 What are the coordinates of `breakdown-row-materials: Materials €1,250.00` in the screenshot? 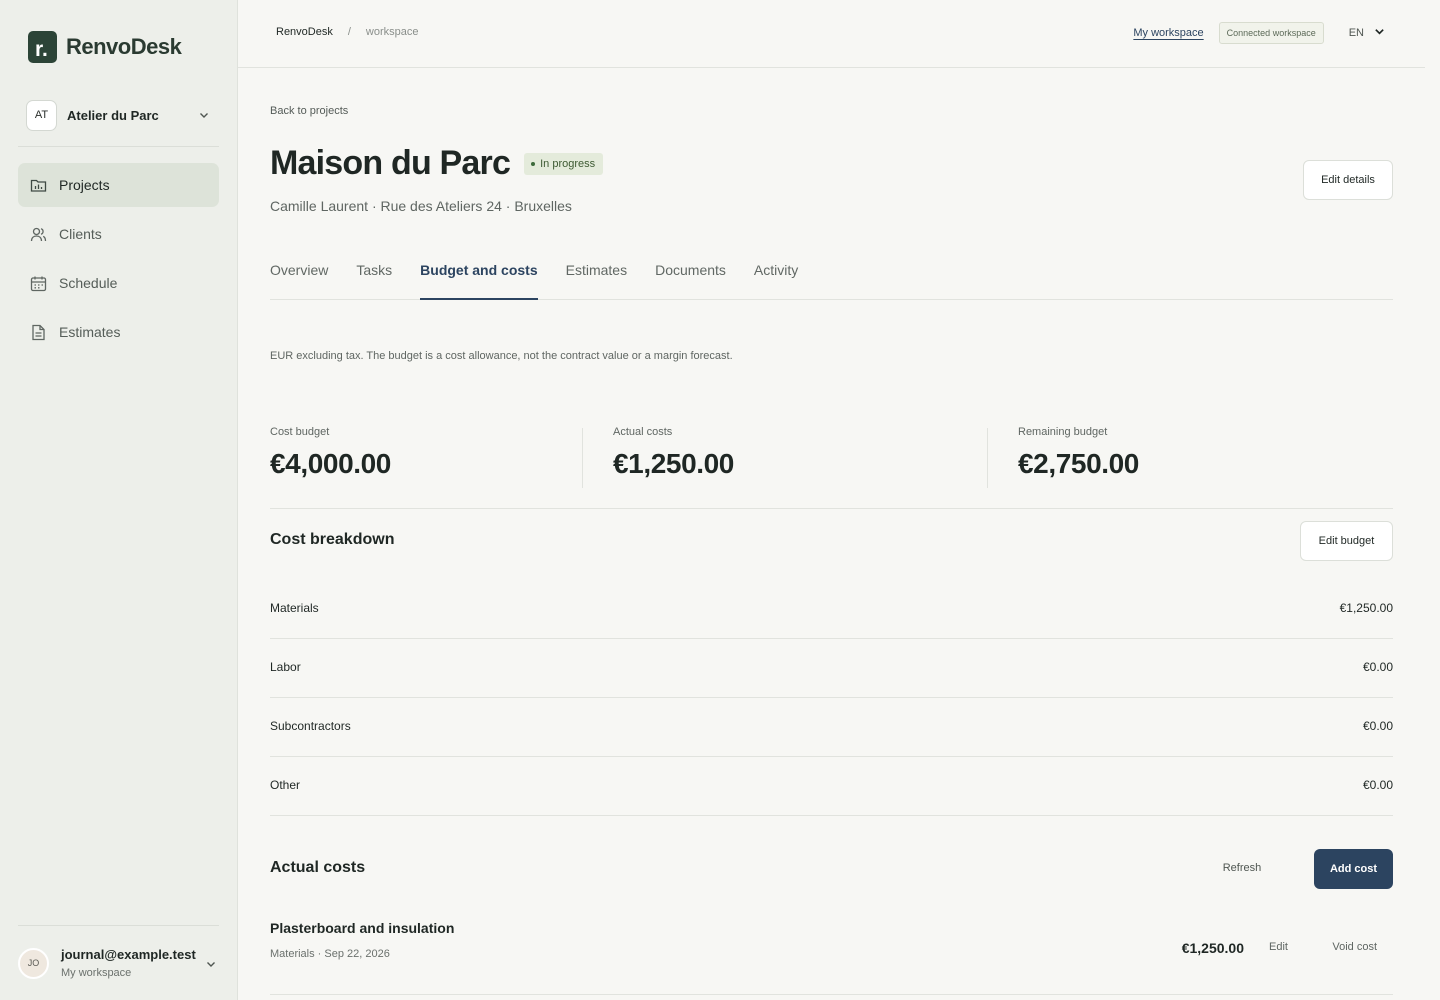 It's located at (831, 609).